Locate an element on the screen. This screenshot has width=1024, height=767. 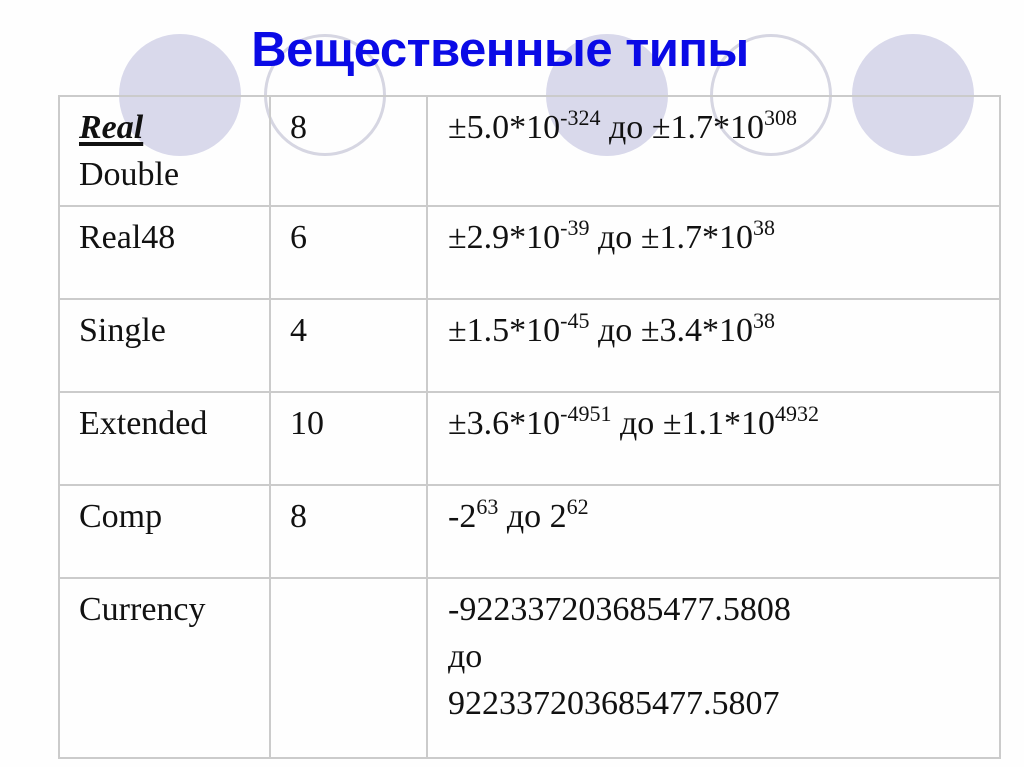
type-name-alias: Double is located at coordinates (129, 174).